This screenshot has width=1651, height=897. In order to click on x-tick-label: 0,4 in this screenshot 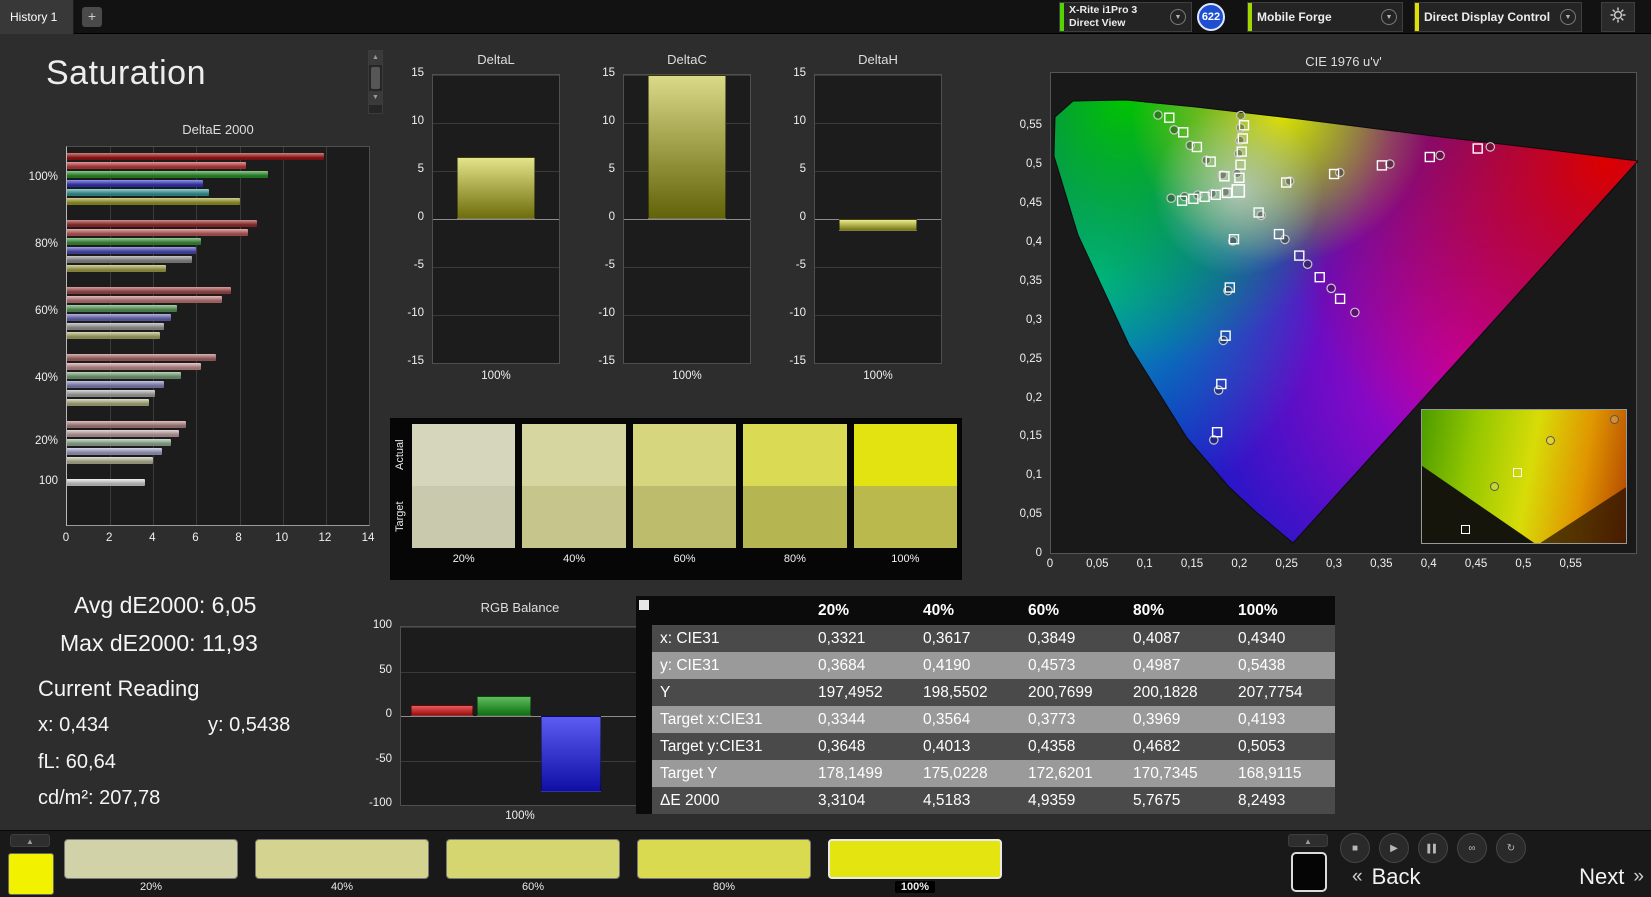, I will do `click(1428, 564)`.